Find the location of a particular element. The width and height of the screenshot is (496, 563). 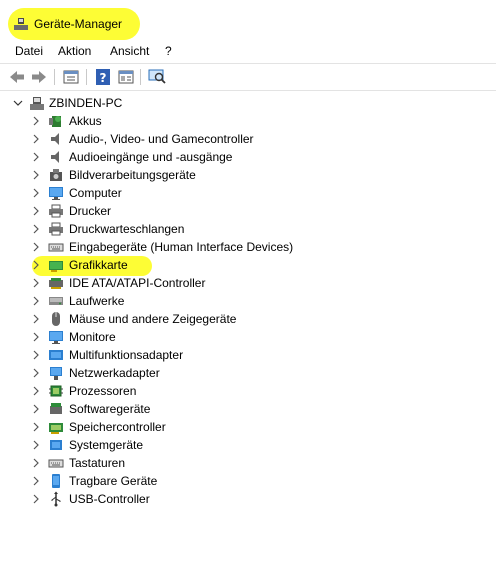

tree-item-grafikkarte: Grafikkarte is located at coordinates (248, 265).